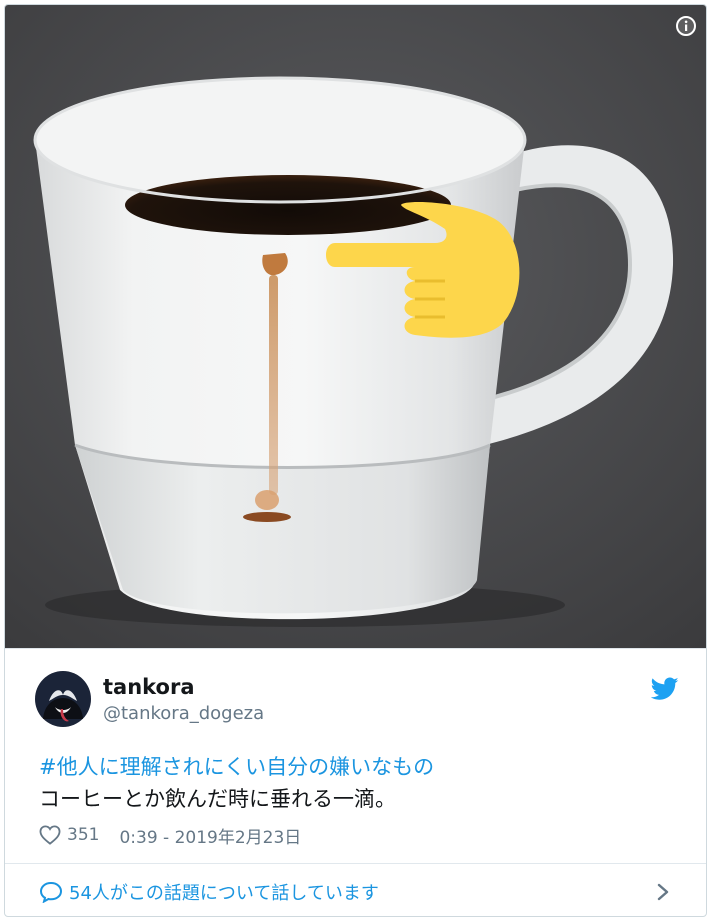 The image size is (713, 924). What do you see at coordinates (355, 648) in the screenshot?
I see `media-divider` at bounding box center [355, 648].